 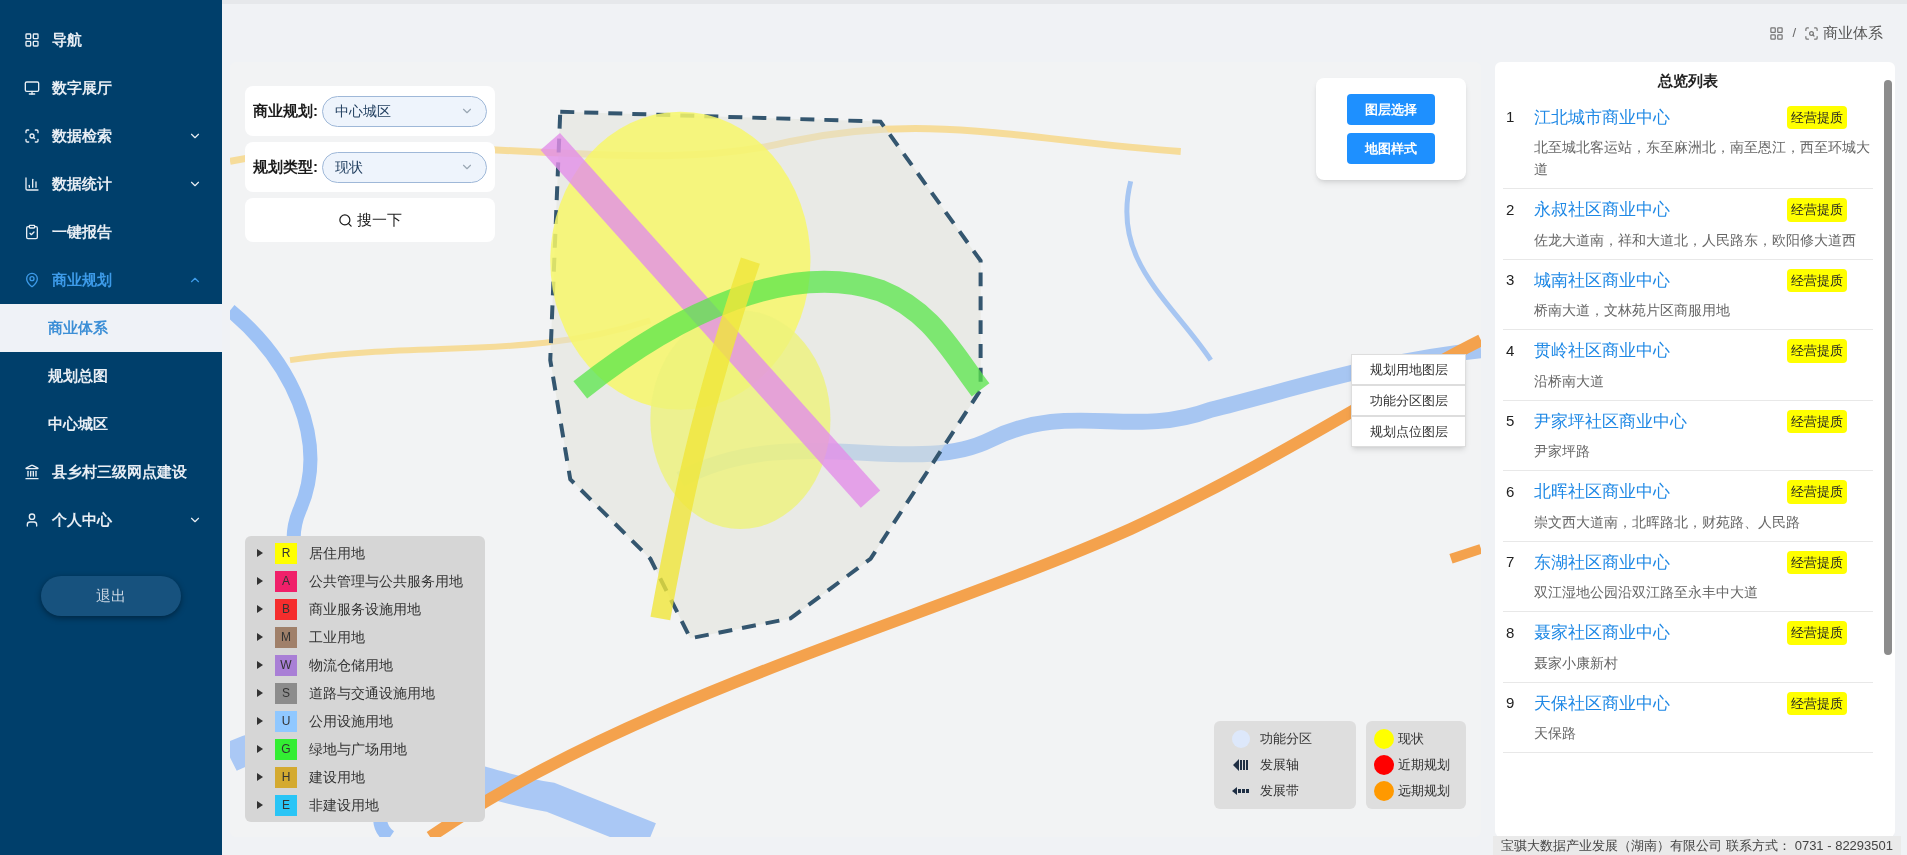 What do you see at coordinates (1510, 632) in the screenshot?
I see `item-number: 8` at bounding box center [1510, 632].